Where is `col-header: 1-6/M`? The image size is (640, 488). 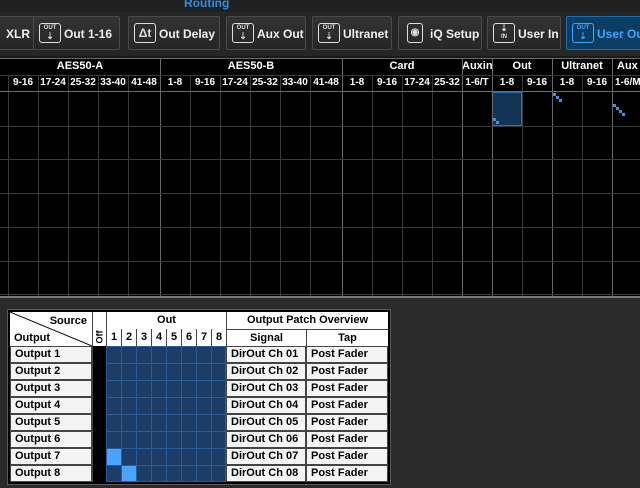 col-header: 1-6/M is located at coordinates (627, 82).